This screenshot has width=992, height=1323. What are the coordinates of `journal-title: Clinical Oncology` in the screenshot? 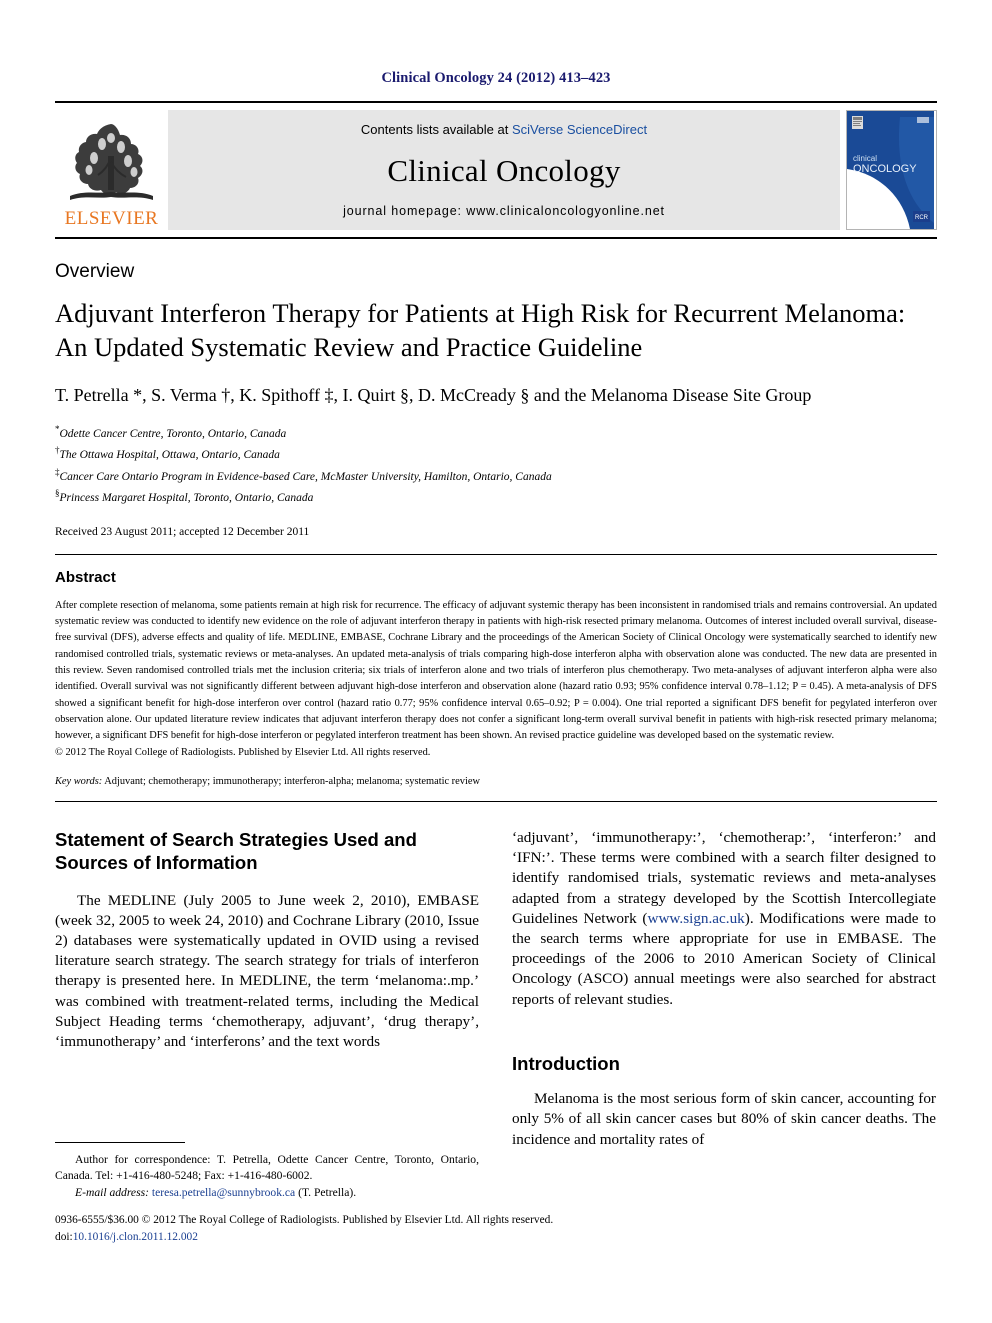 It's located at (504, 170).